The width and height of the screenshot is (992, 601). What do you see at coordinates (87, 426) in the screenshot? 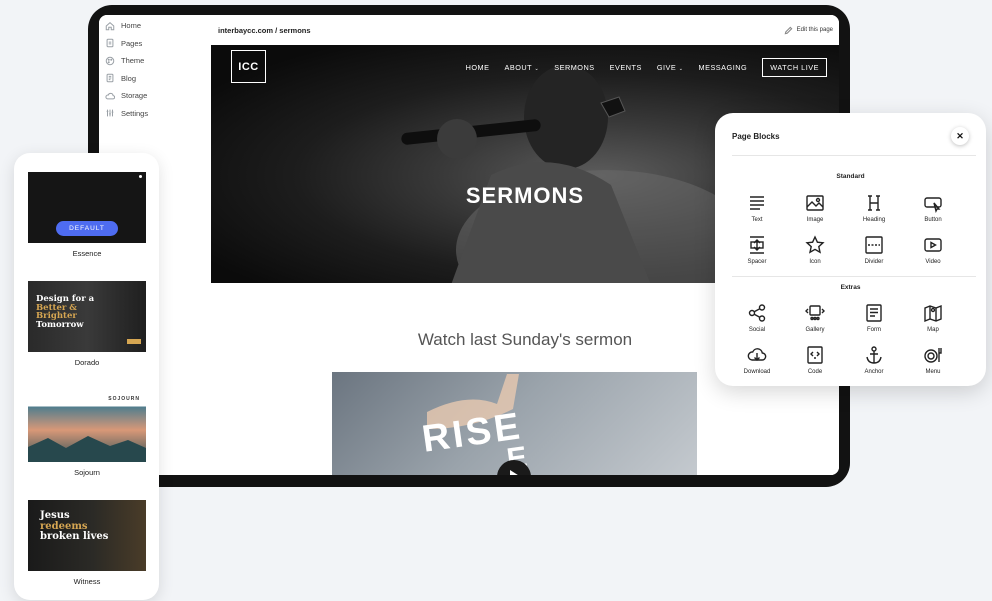
I see `theme-thumbnail: SOJOURN` at bounding box center [87, 426].